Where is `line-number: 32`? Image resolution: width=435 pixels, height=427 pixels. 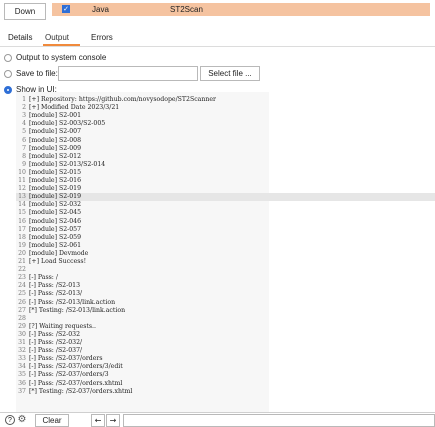
line-number: 32 is located at coordinates (22, 351).